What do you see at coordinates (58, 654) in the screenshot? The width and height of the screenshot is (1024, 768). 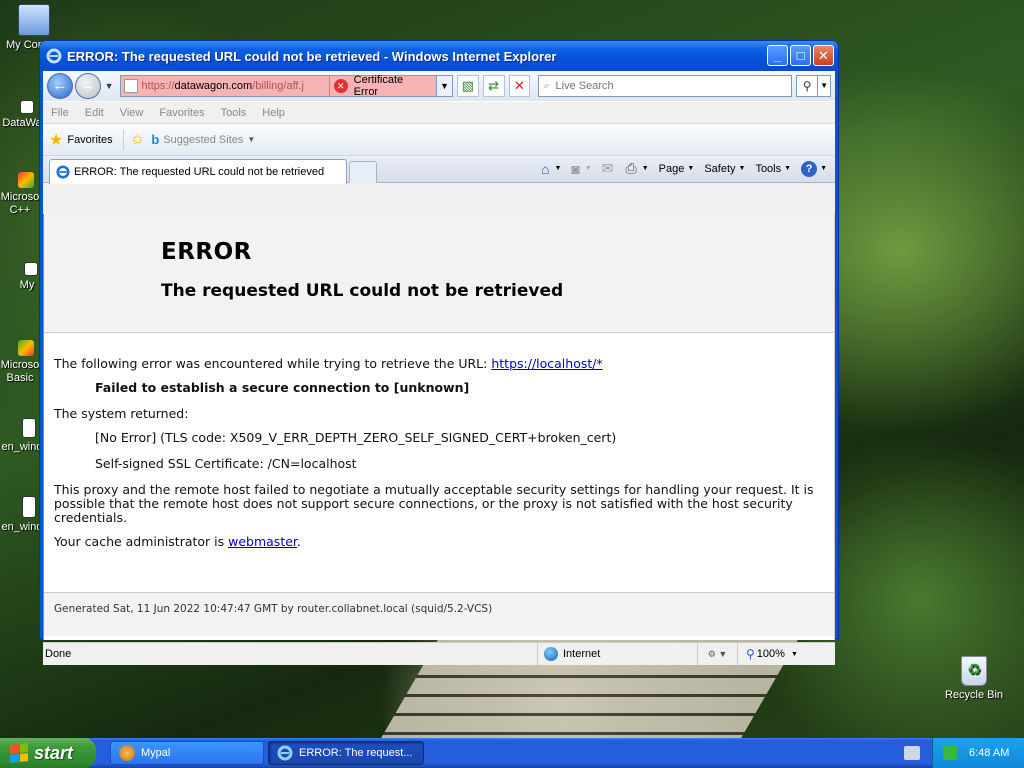 I see `status-text: Done` at bounding box center [58, 654].